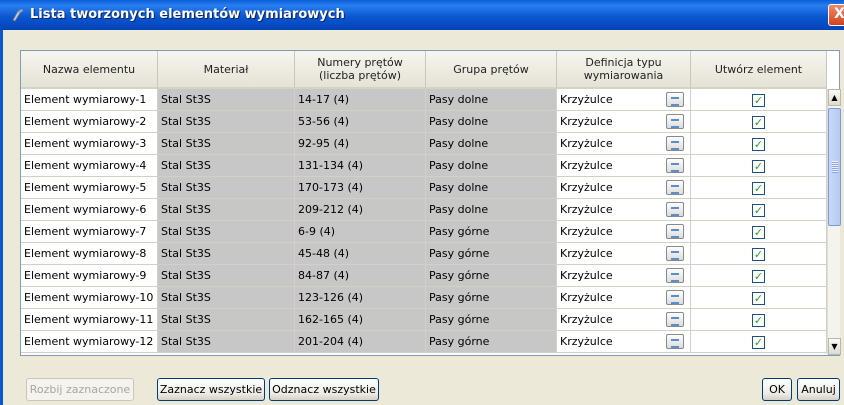 This screenshot has width=844, height=405. What do you see at coordinates (324, 389) in the screenshot?
I see `deselect-all-button: Odznacz wszystkie` at bounding box center [324, 389].